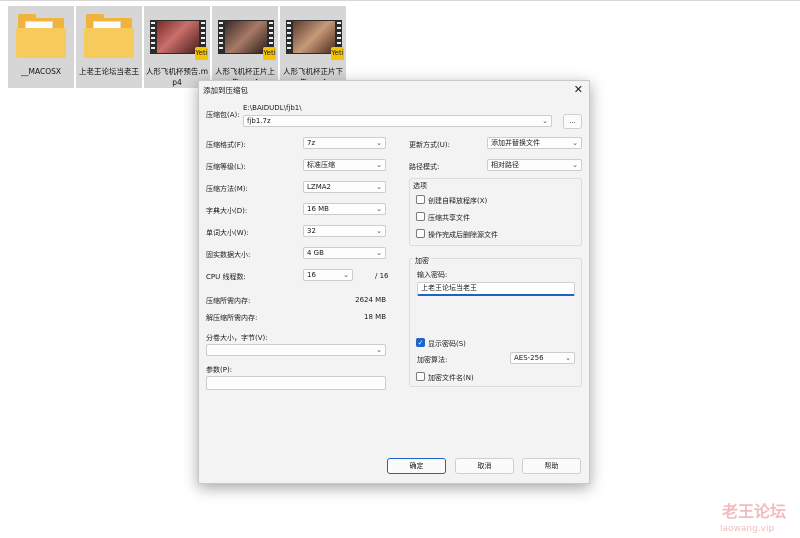  Describe the element at coordinates (311, 143) in the screenshot. I see `format-value: 7z` at that location.